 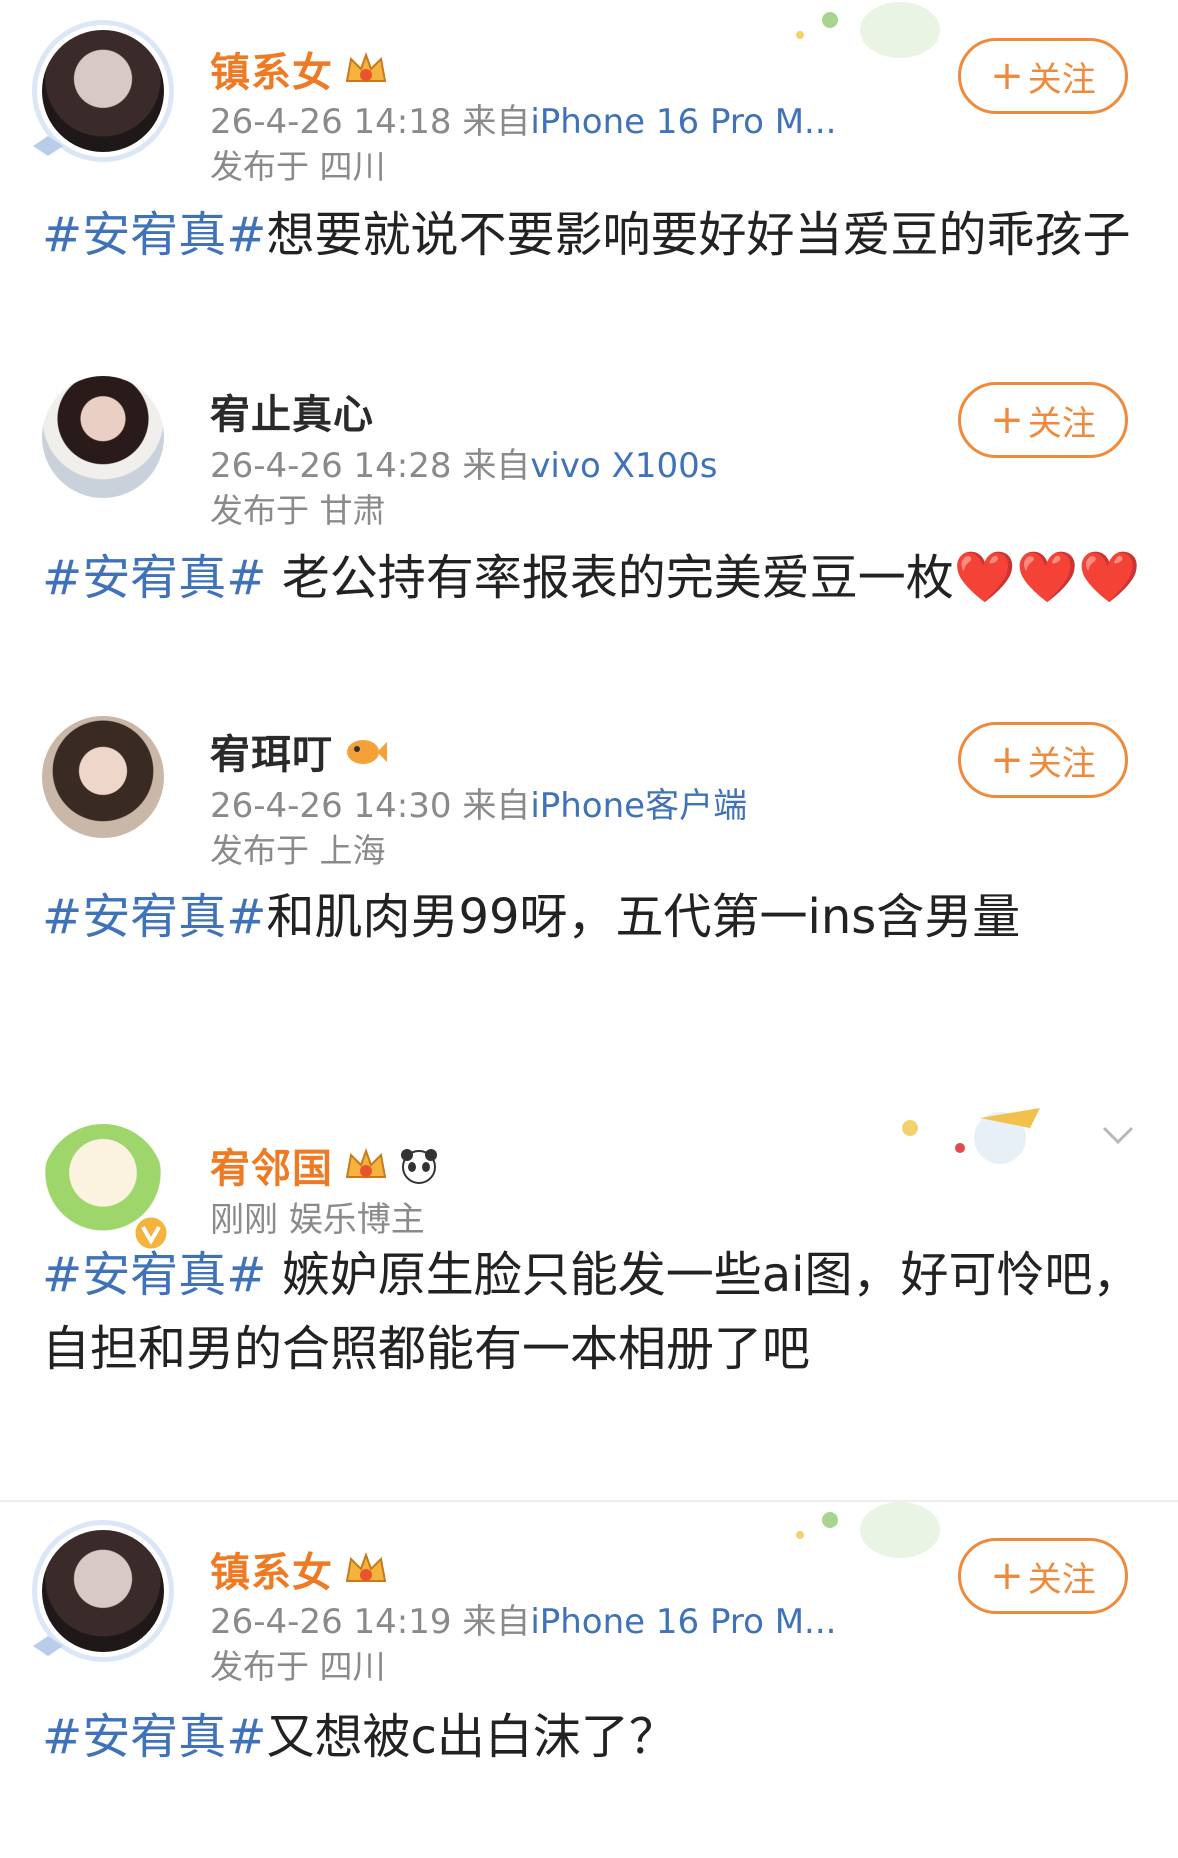 I want to click on heart-emoji: ❤️❤️❤️, so click(x=1047, y=577).